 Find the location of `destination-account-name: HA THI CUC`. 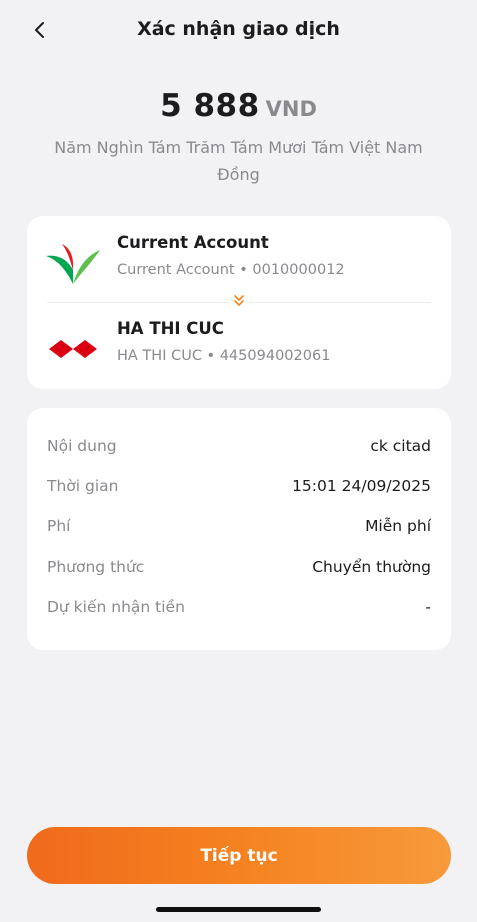

destination-account-name: HA THI CUC is located at coordinates (170, 328).